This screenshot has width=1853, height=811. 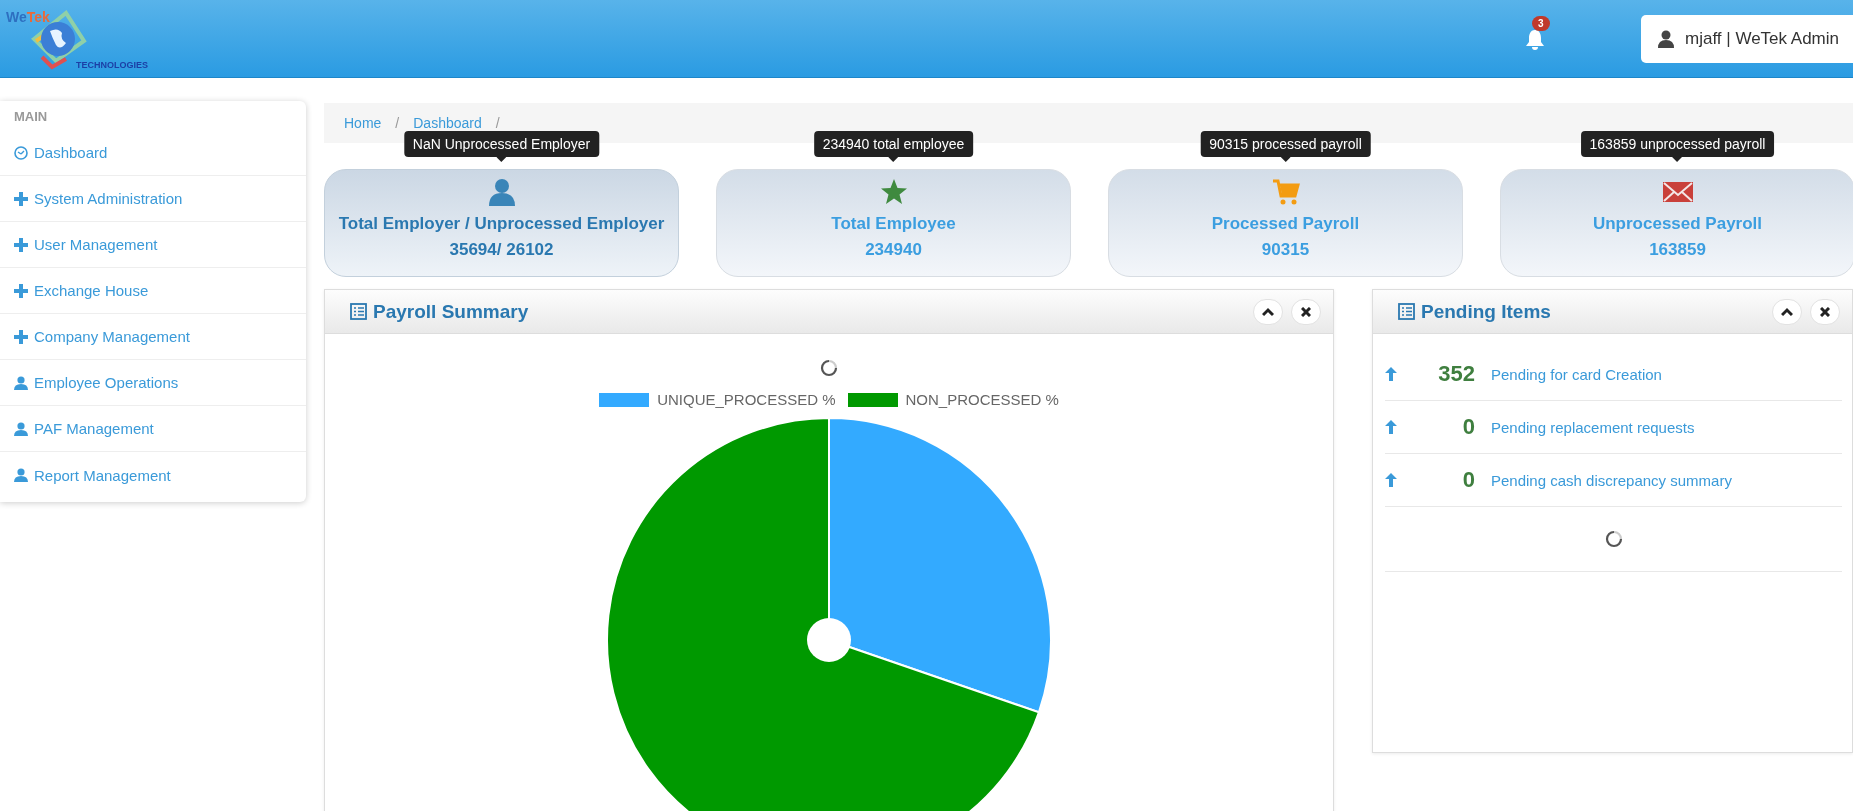 I want to click on sidebar-item: System Administration, so click(x=153, y=199).